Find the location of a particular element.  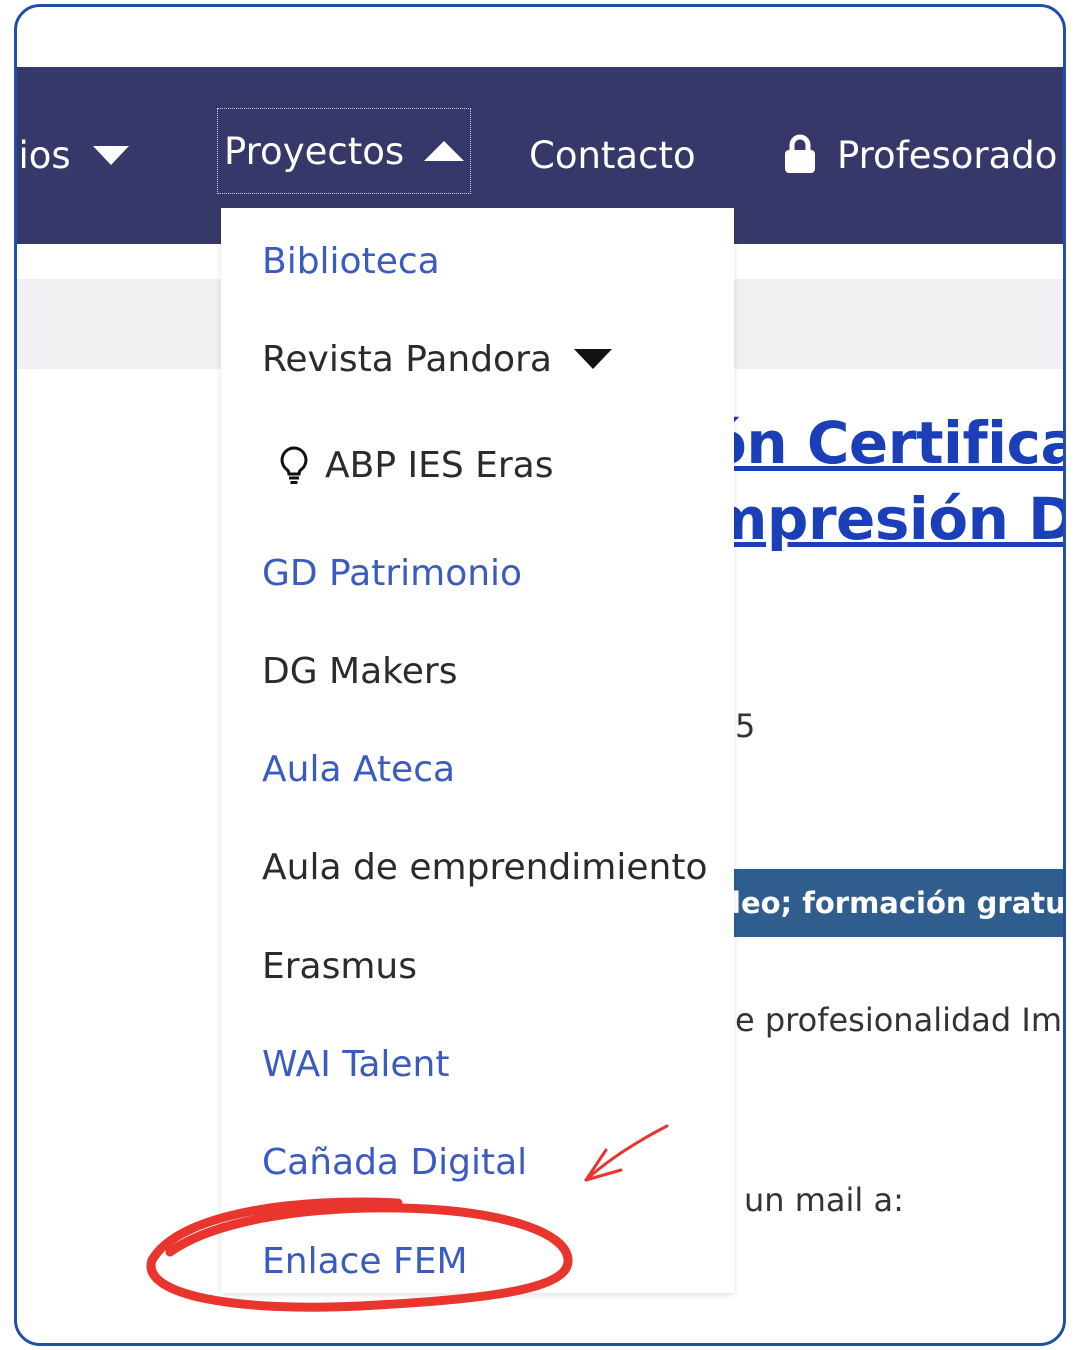

menu-item-label: GD Patrimonio is located at coordinates (392, 573).